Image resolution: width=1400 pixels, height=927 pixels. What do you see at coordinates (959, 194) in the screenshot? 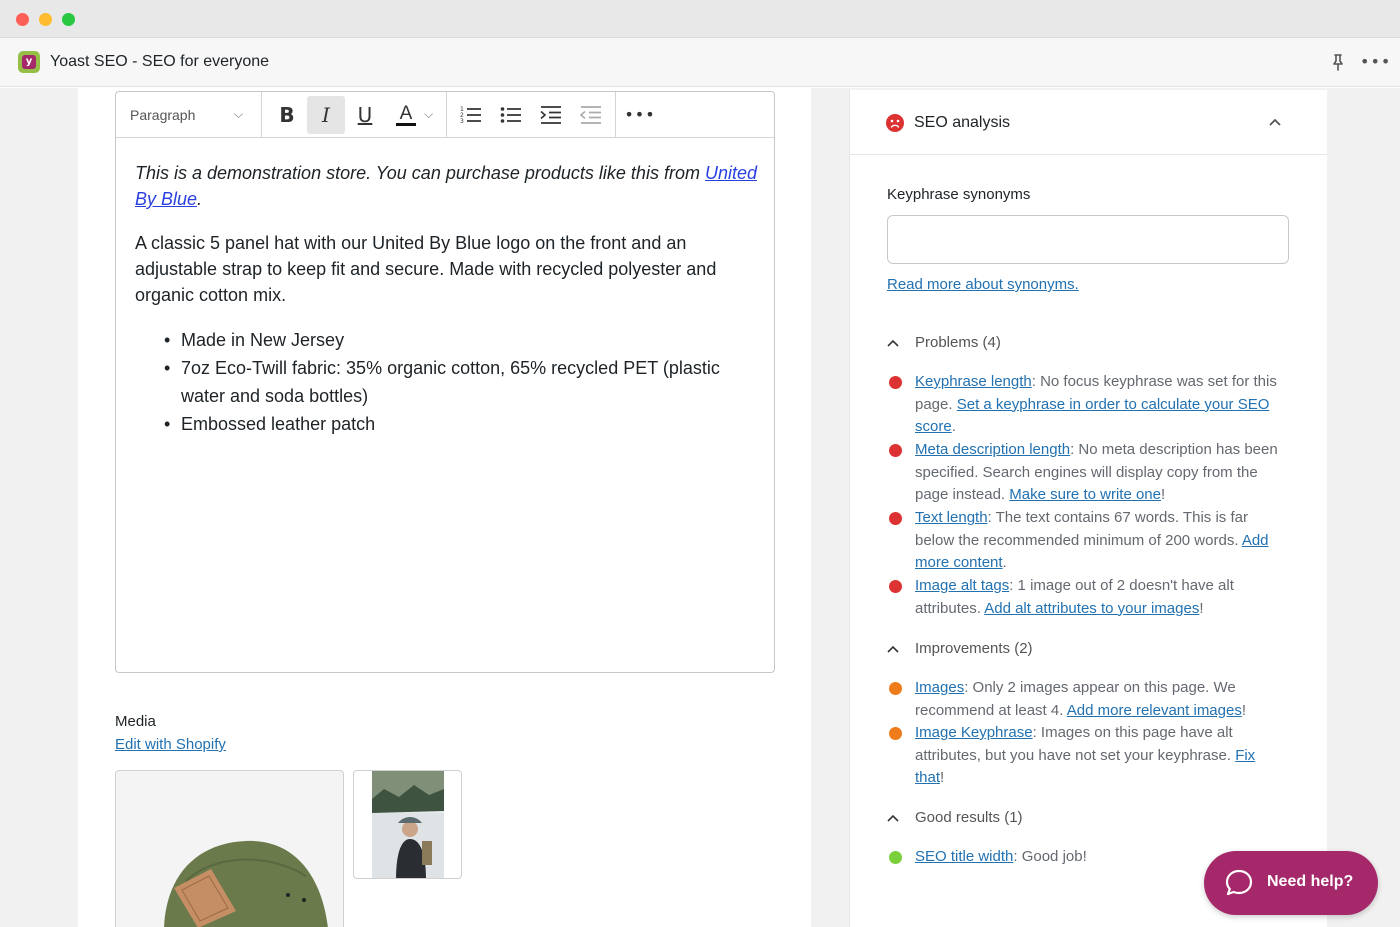
I see `keyphrase-synonyms-label: Keyphrase synonyms` at bounding box center [959, 194].